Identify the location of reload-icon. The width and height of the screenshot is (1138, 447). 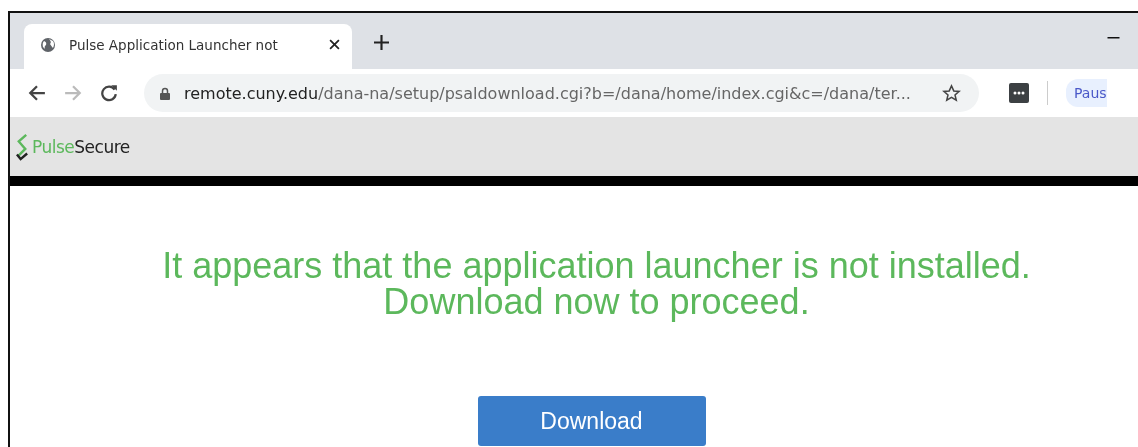
(109, 93).